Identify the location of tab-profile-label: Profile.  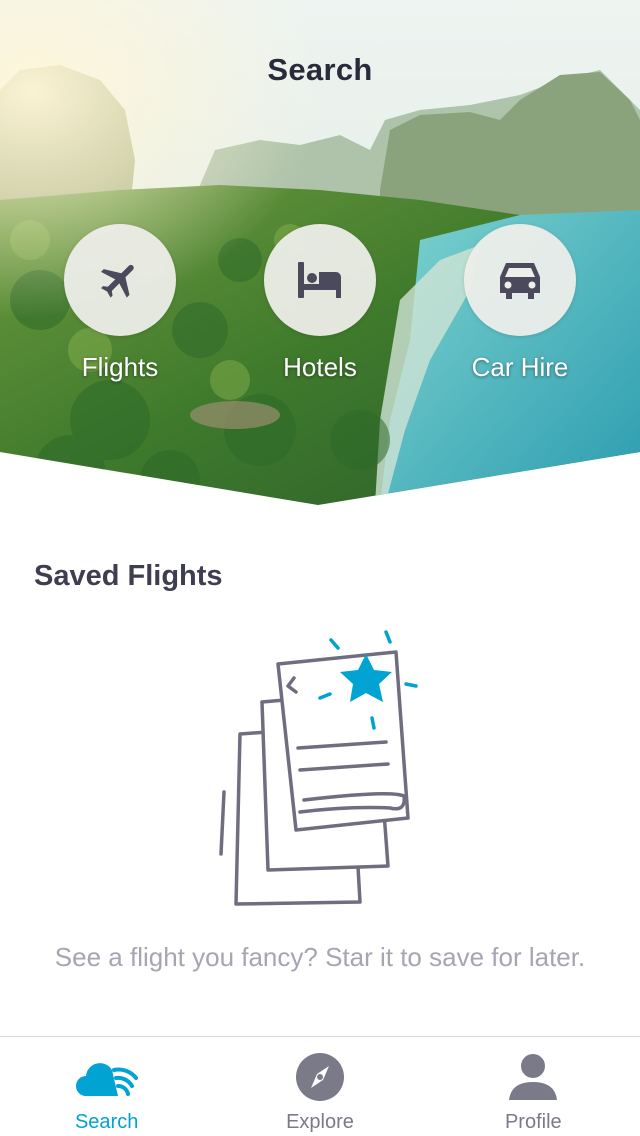
(533, 1122).